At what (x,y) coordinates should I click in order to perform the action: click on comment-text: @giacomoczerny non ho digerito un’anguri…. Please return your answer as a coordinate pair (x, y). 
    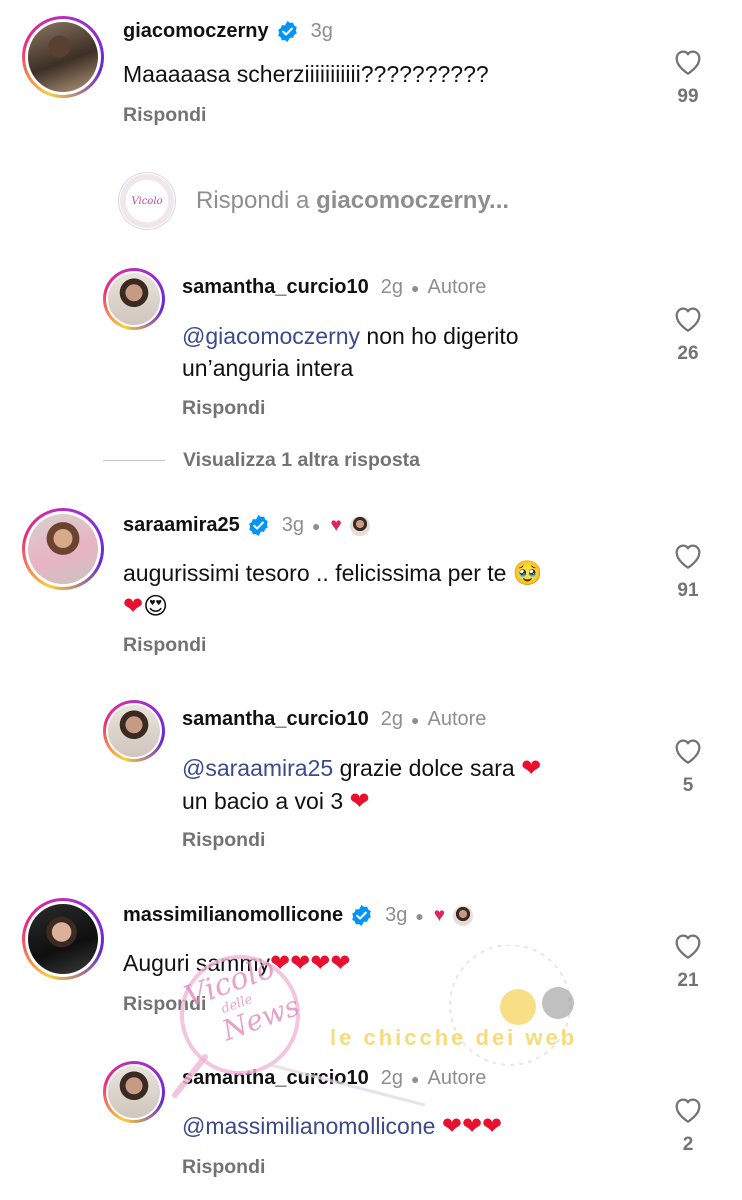
    Looking at the image, I should click on (350, 352).